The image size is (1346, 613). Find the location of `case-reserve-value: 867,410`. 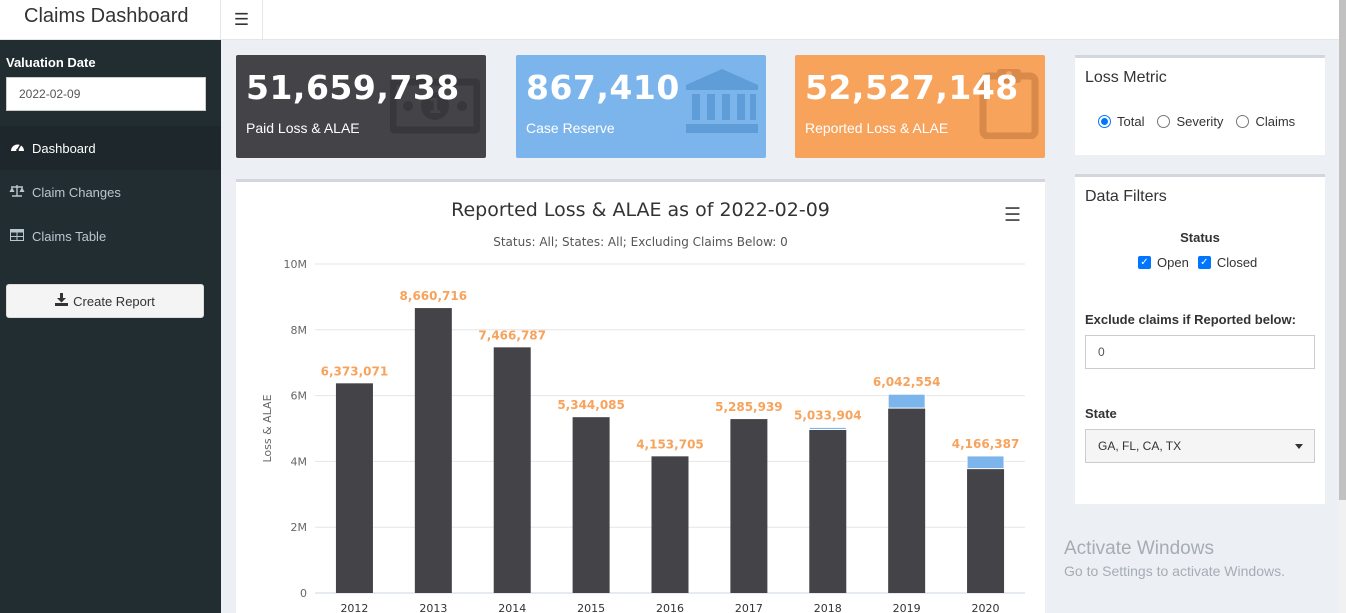

case-reserve-value: 867,410 is located at coordinates (603, 87).